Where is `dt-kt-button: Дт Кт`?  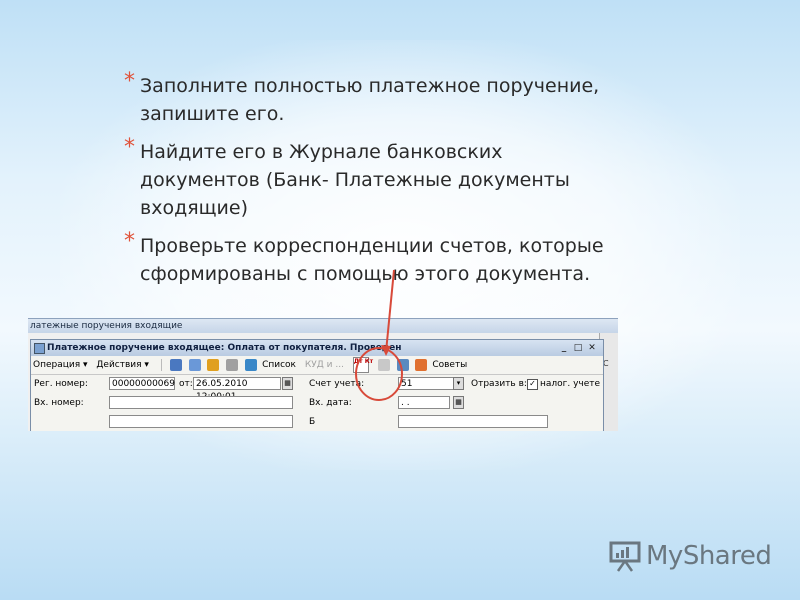
dt-kt-button: Дт Кт is located at coordinates (362, 364).